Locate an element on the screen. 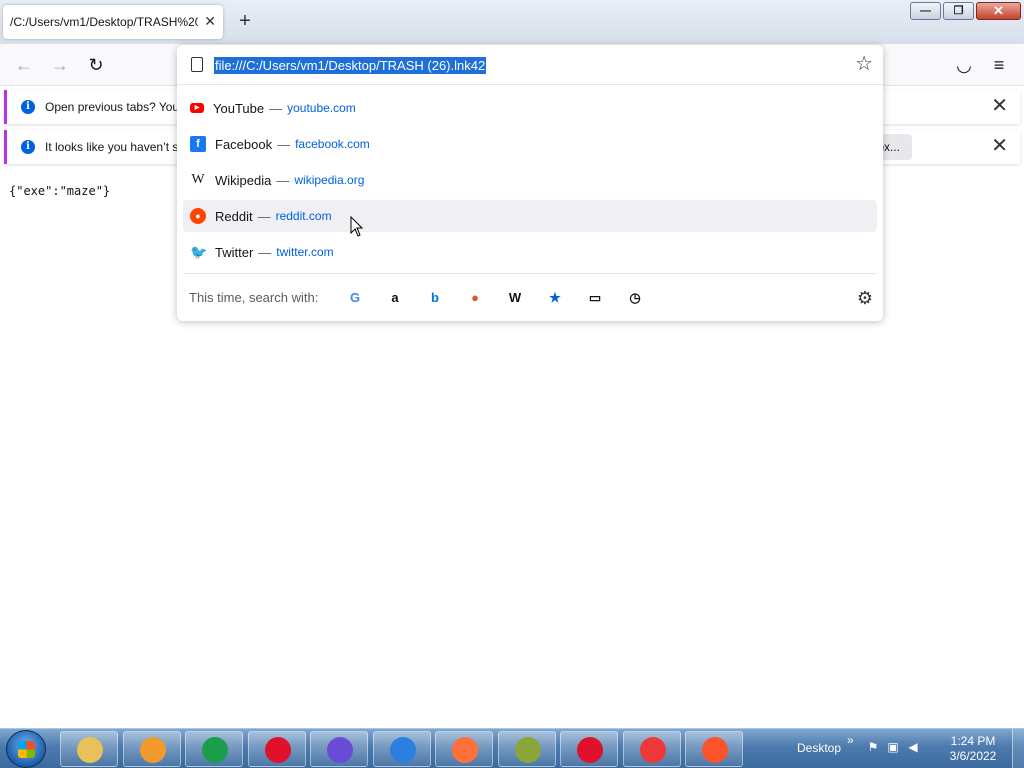  media-player-icon is located at coordinates (152, 750).